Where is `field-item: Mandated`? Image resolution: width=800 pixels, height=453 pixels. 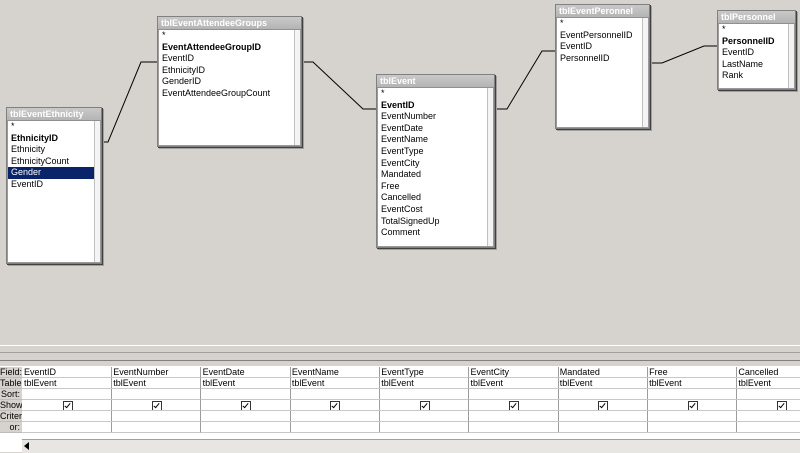 field-item: Mandated is located at coordinates (435, 175).